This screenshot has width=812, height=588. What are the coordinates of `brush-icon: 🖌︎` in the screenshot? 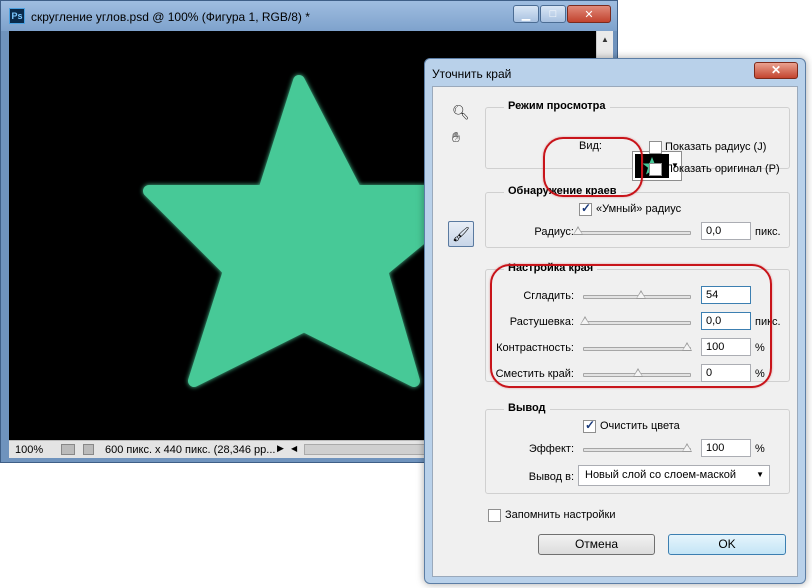 It's located at (461, 234).